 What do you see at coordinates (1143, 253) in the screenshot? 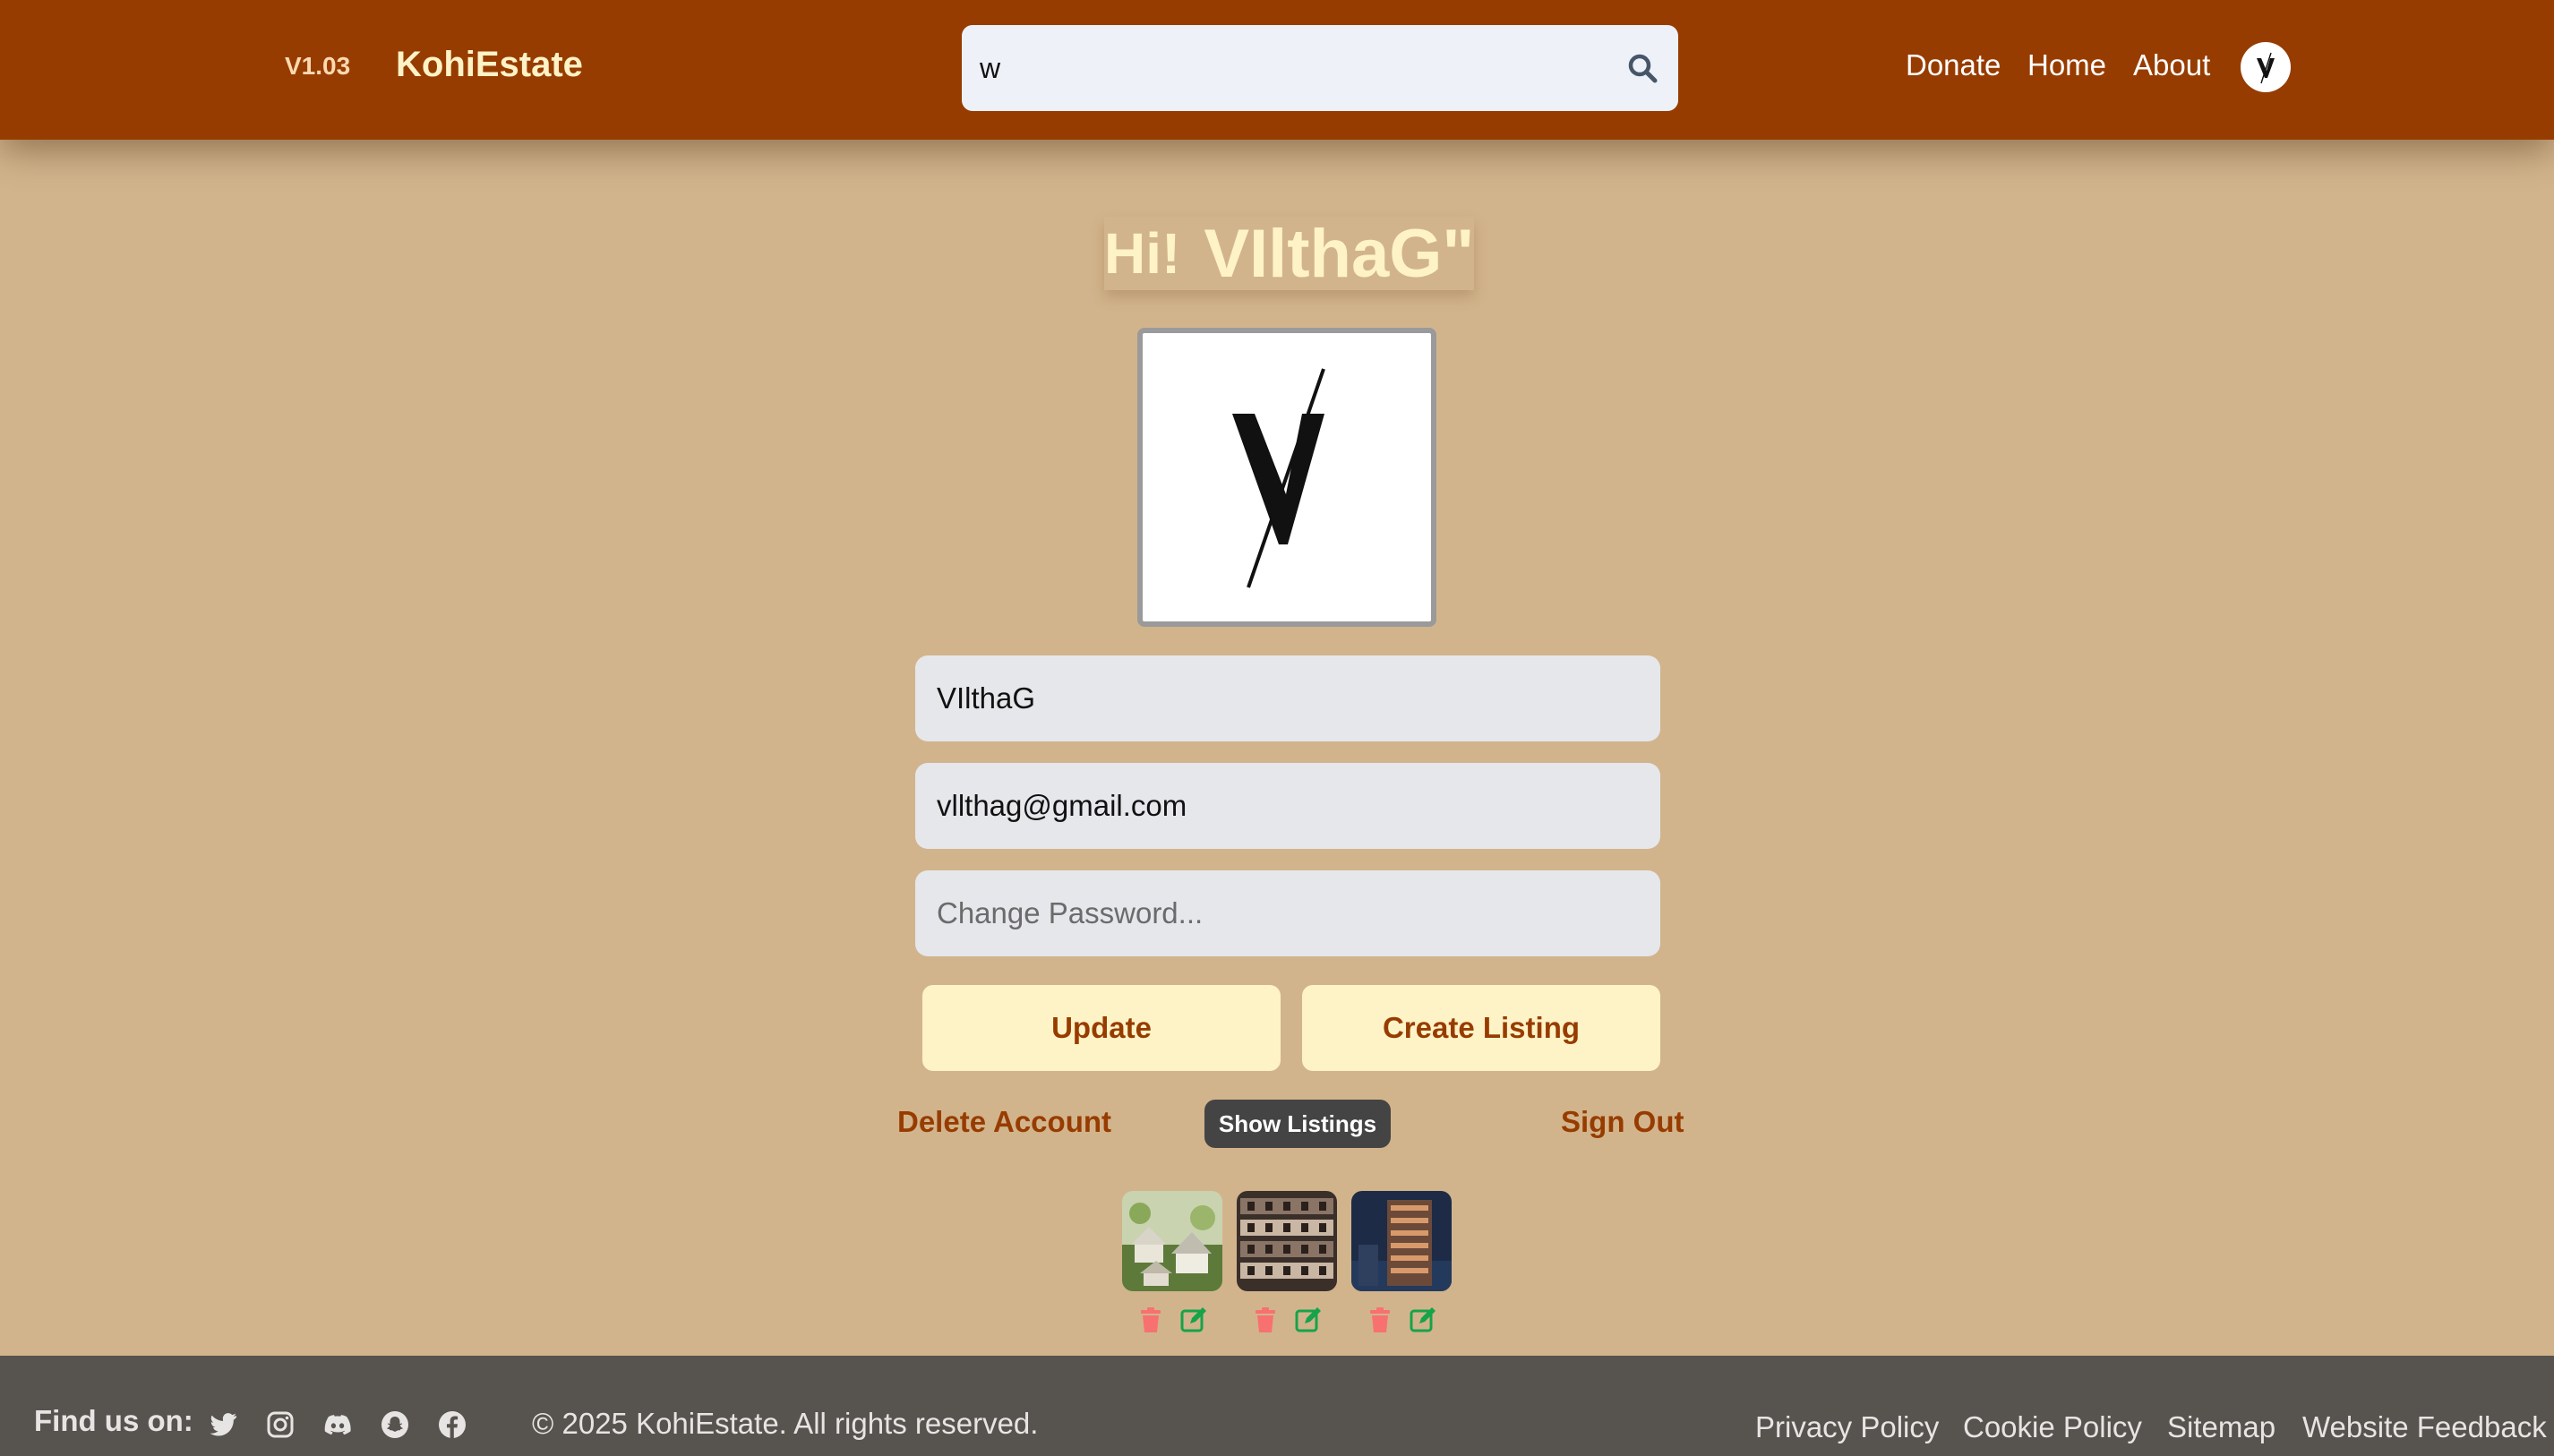
I see `greeting-hi: Hi!` at bounding box center [1143, 253].